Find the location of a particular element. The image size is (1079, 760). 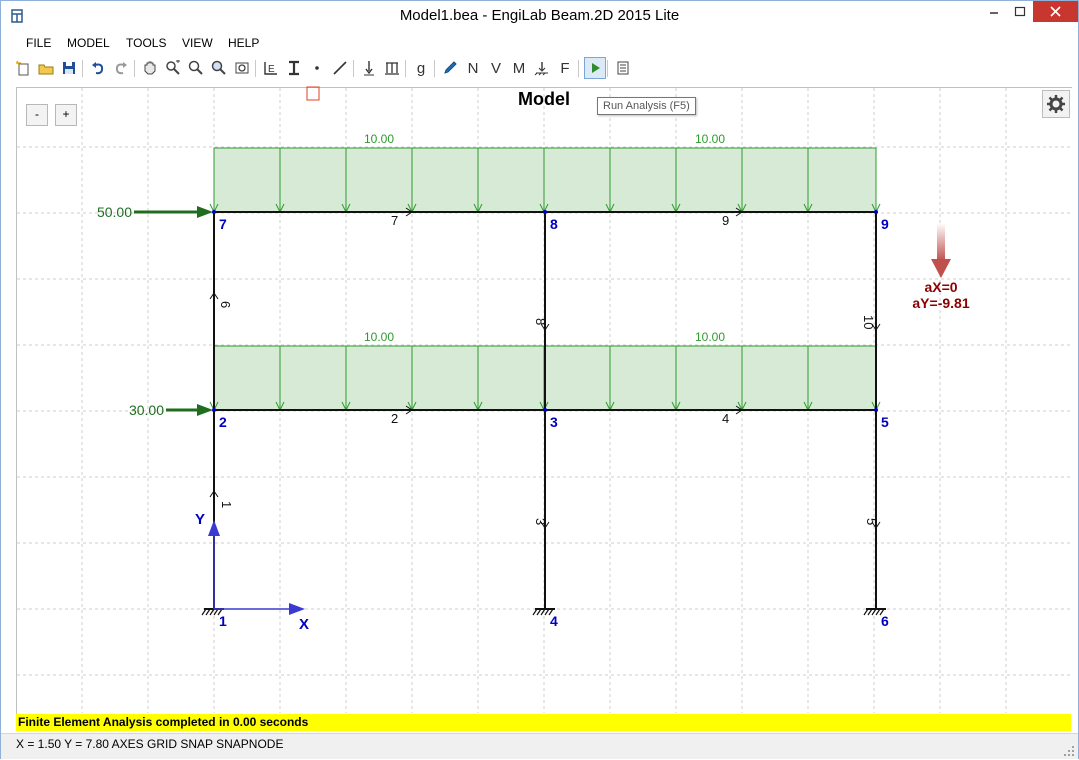

node-label: 6 is located at coordinates (885, 621).